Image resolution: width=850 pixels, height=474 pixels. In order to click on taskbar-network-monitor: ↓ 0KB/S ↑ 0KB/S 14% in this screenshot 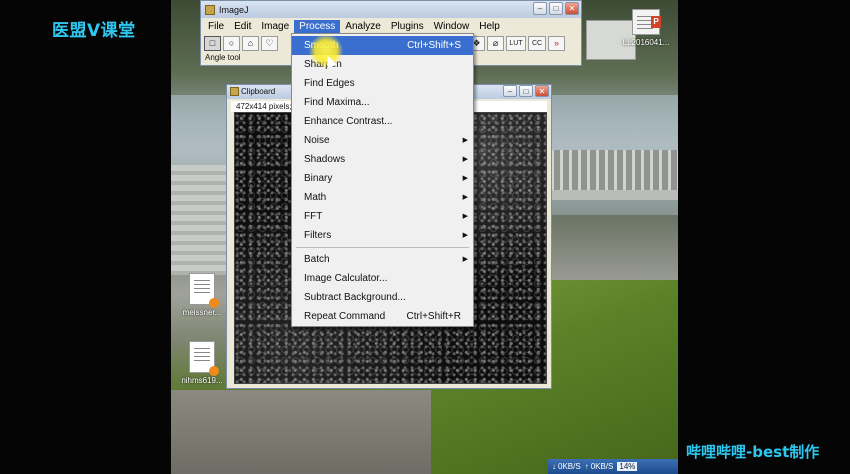, I will do `click(613, 466)`.